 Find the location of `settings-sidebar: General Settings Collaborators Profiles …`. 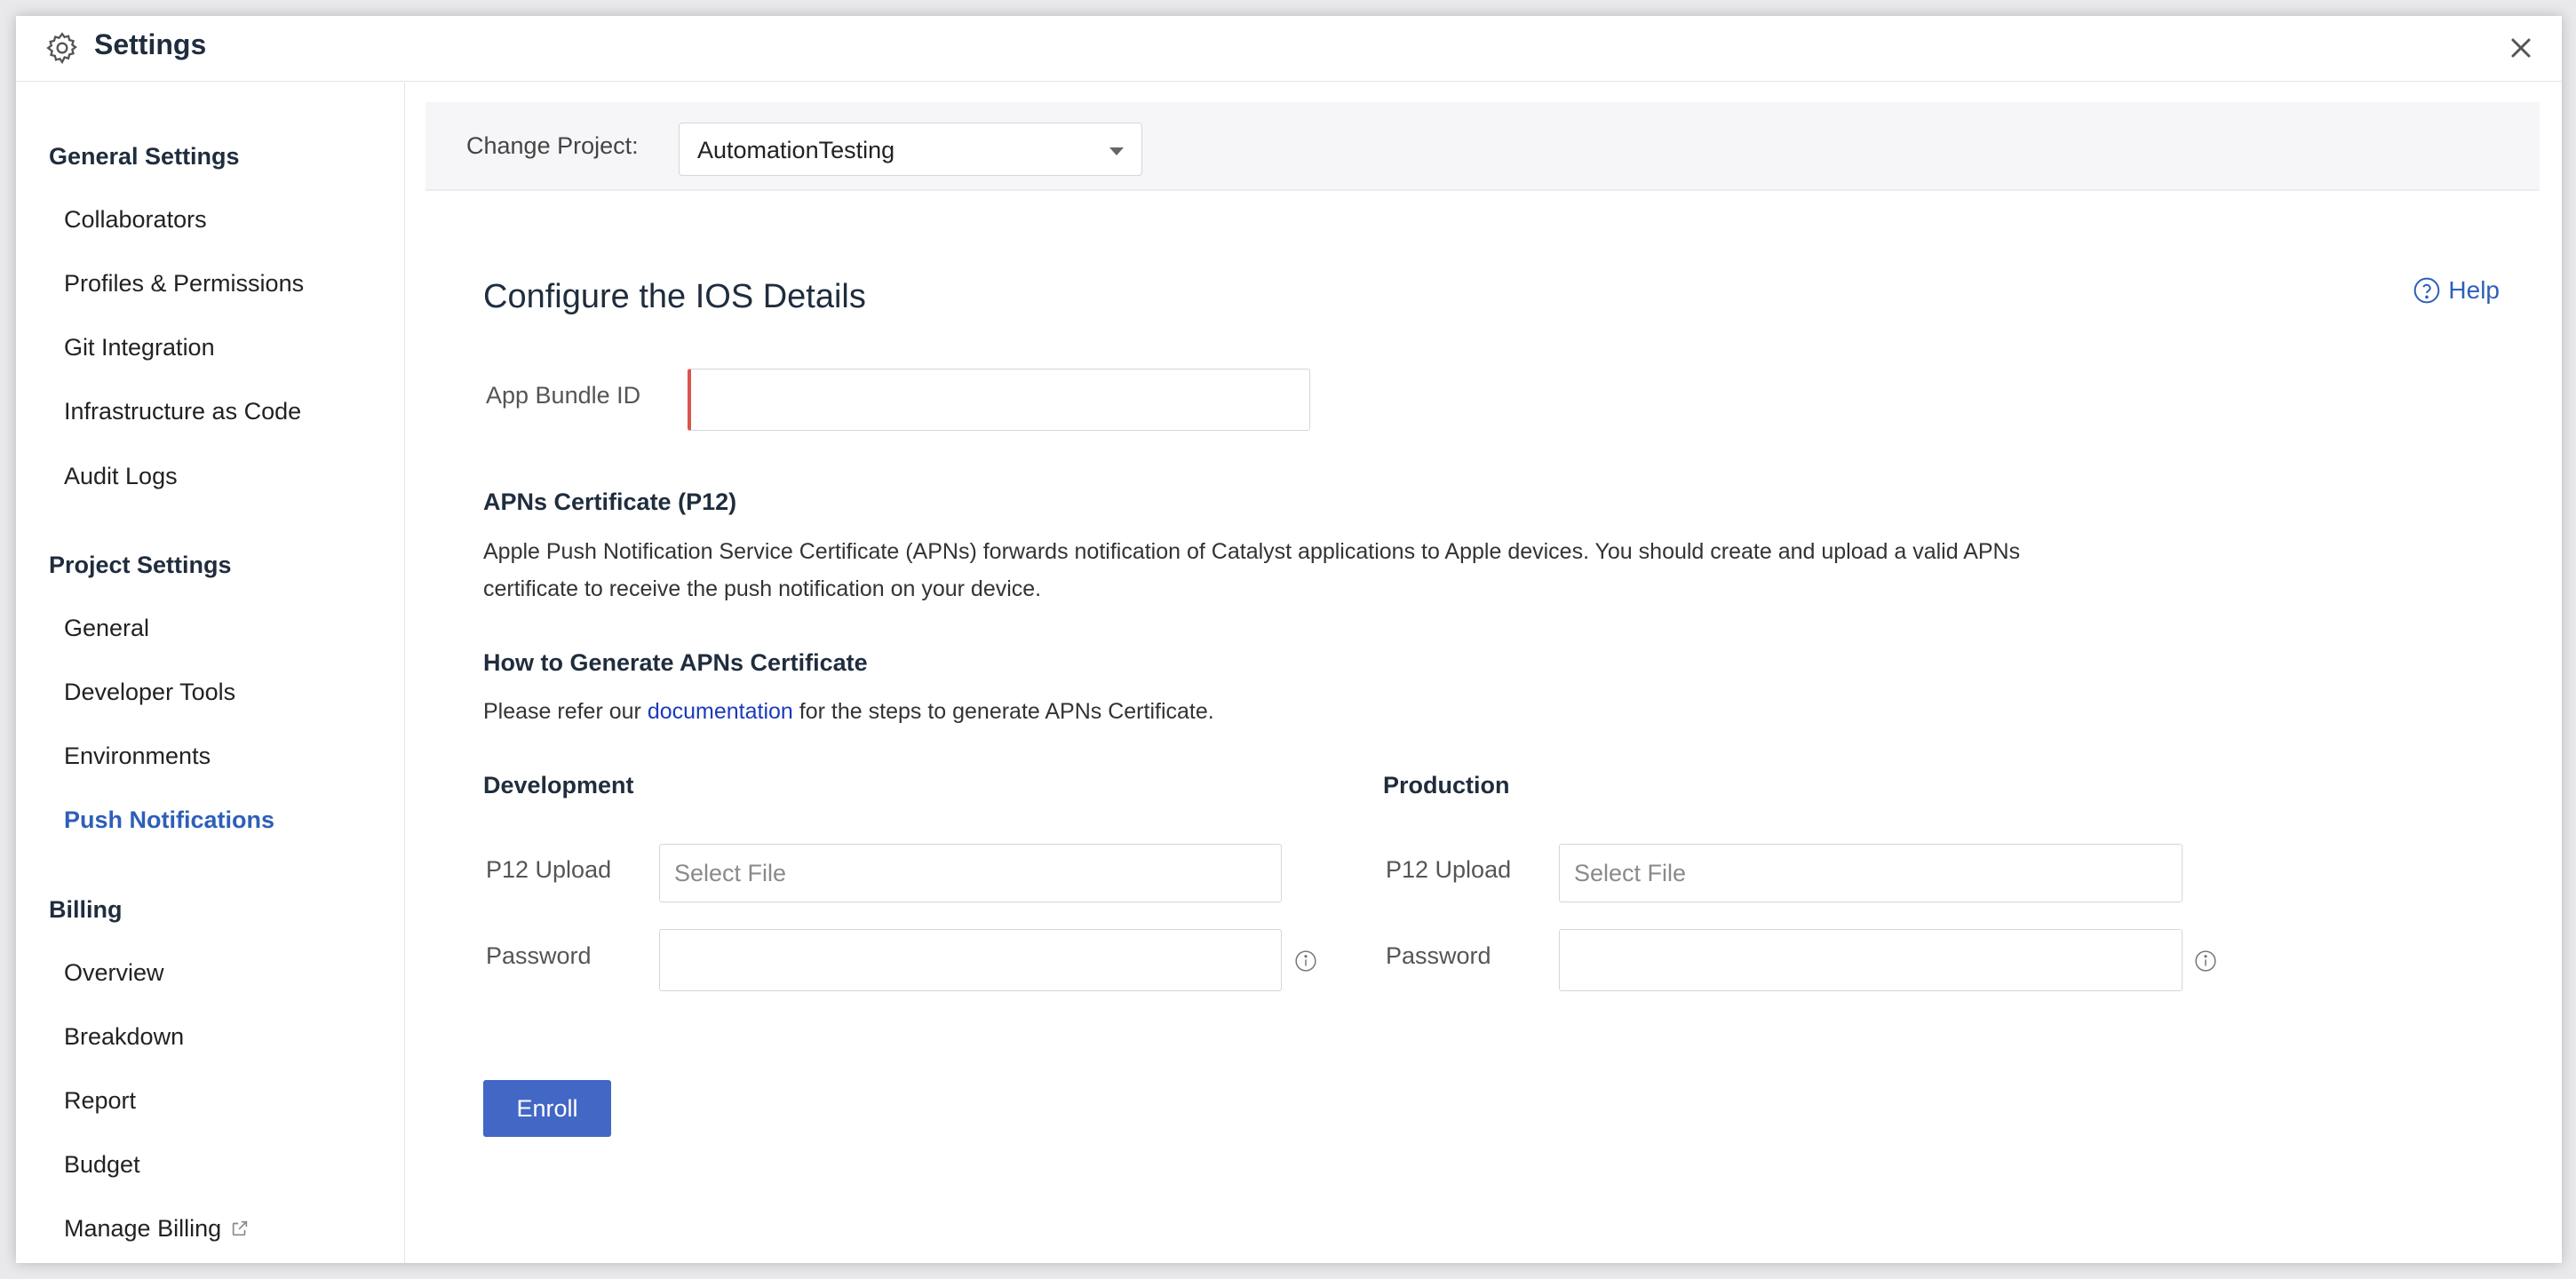

settings-sidebar: General Settings Collaborators Profiles … is located at coordinates (210, 673).